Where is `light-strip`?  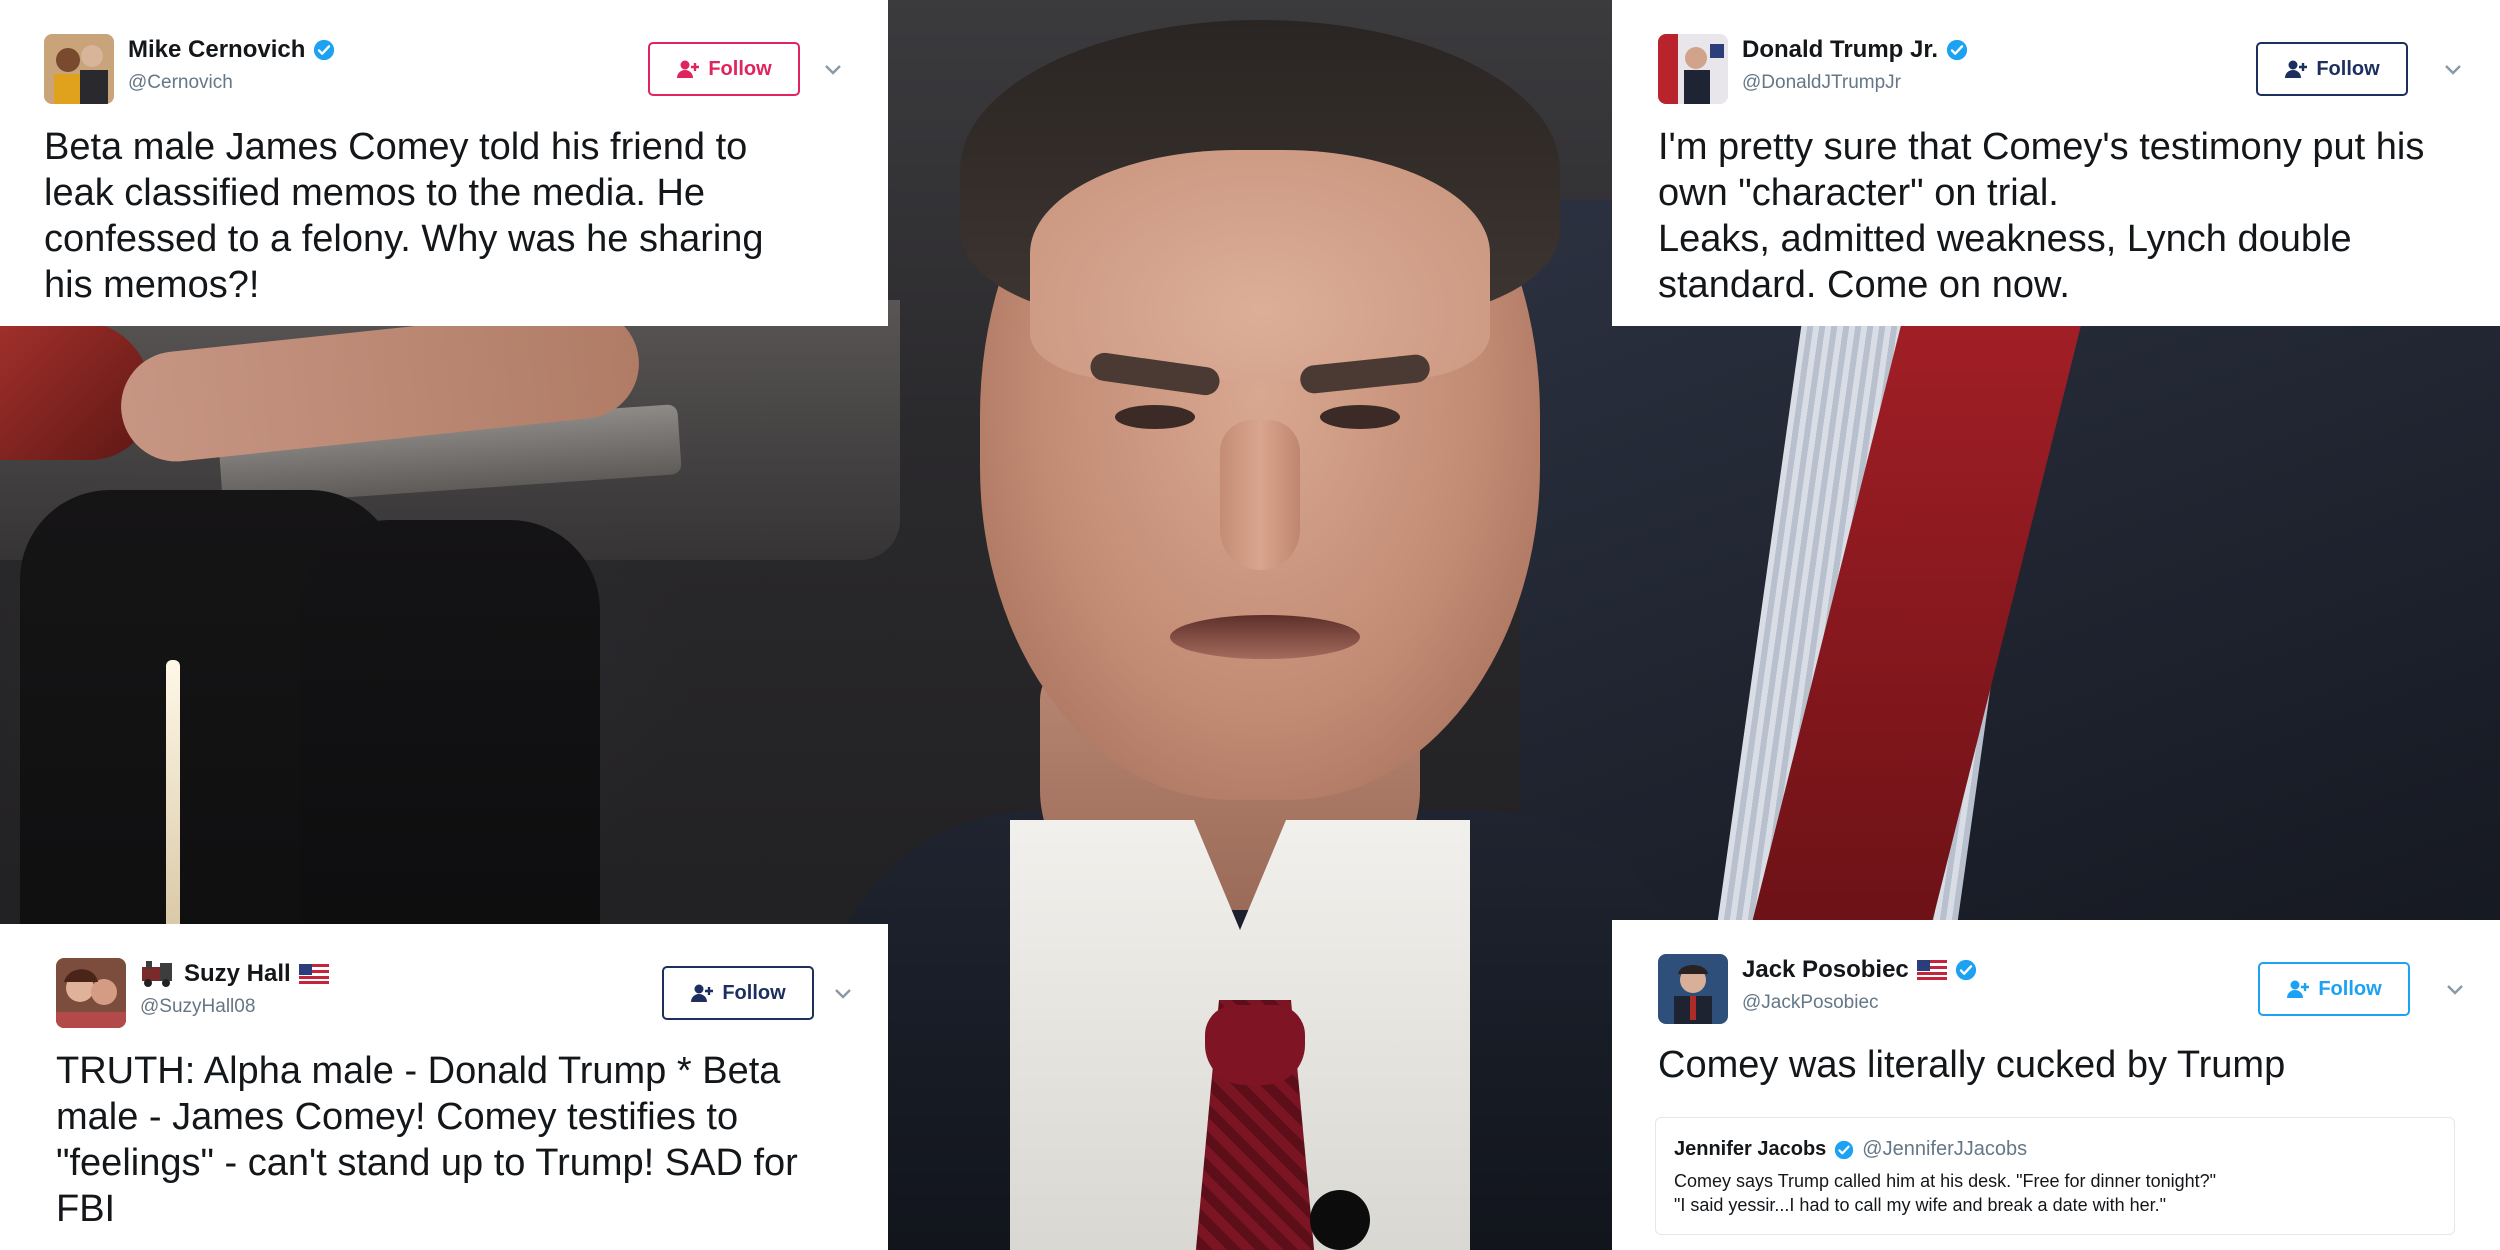
light-strip is located at coordinates (173, 800).